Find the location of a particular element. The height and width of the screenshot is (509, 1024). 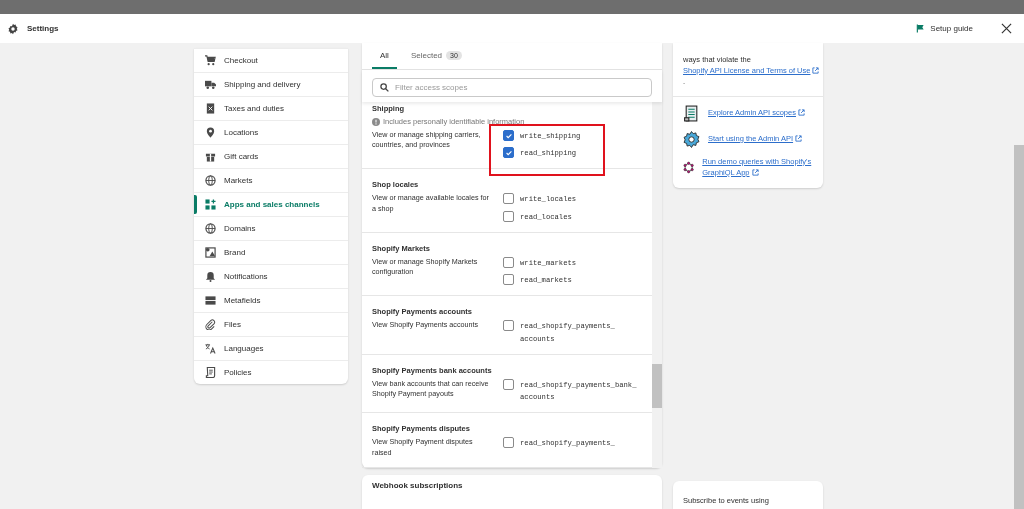

sidebar-item: Shipping and delivery is located at coordinates (271, 84).